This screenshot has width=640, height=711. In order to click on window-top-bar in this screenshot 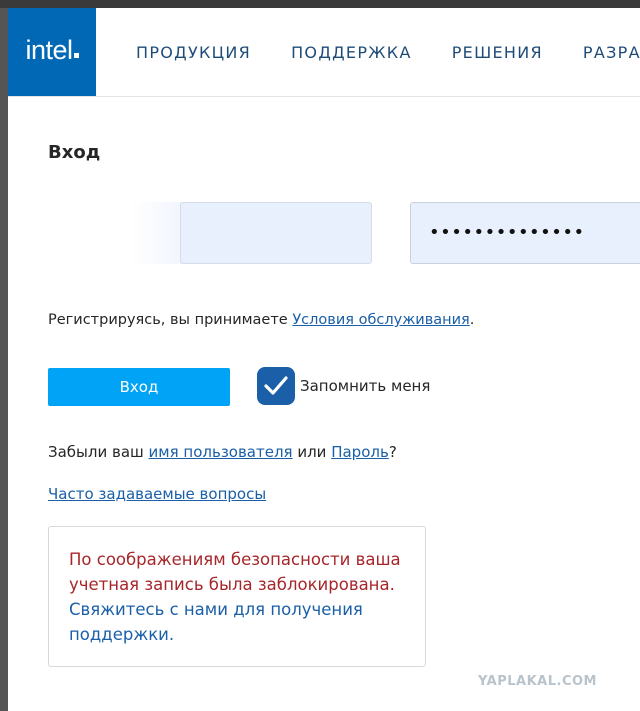, I will do `click(320, 4)`.